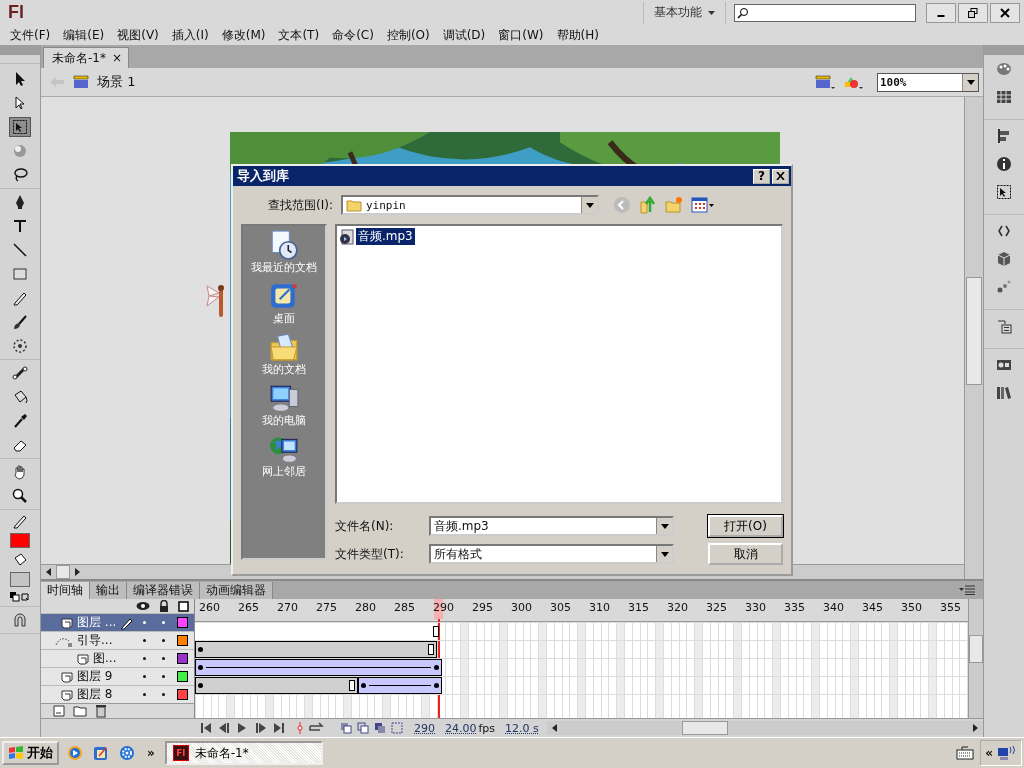 Image resolution: width=1024 pixels, height=768 pixels. I want to click on file-item: 音频.mp3, so click(385, 236).